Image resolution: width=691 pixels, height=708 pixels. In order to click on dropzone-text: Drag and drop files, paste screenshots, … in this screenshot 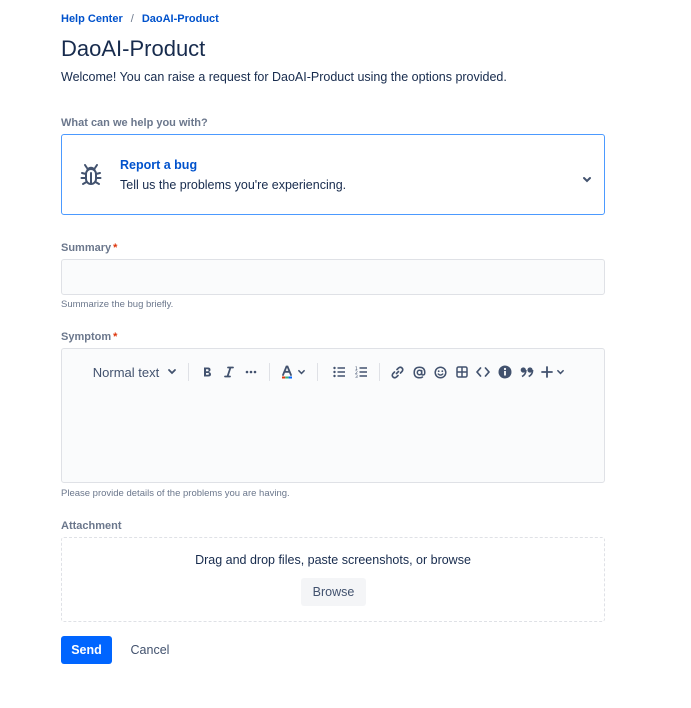, I will do `click(333, 560)`.